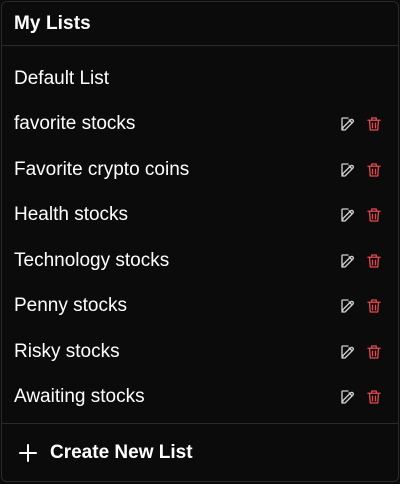 The height and width of the screenshot is (484, 400). I want to click on create-new-list-label: Create New List, so click(121, 452).